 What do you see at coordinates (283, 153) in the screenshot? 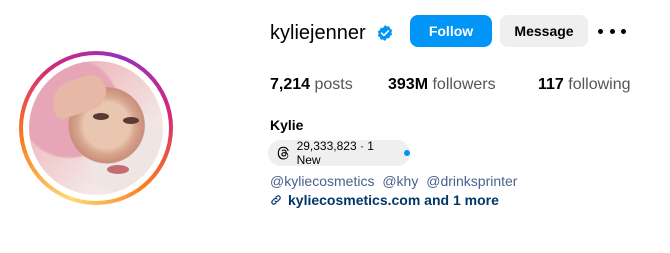
I see `threads-icon` at bounding box center [283, 153].